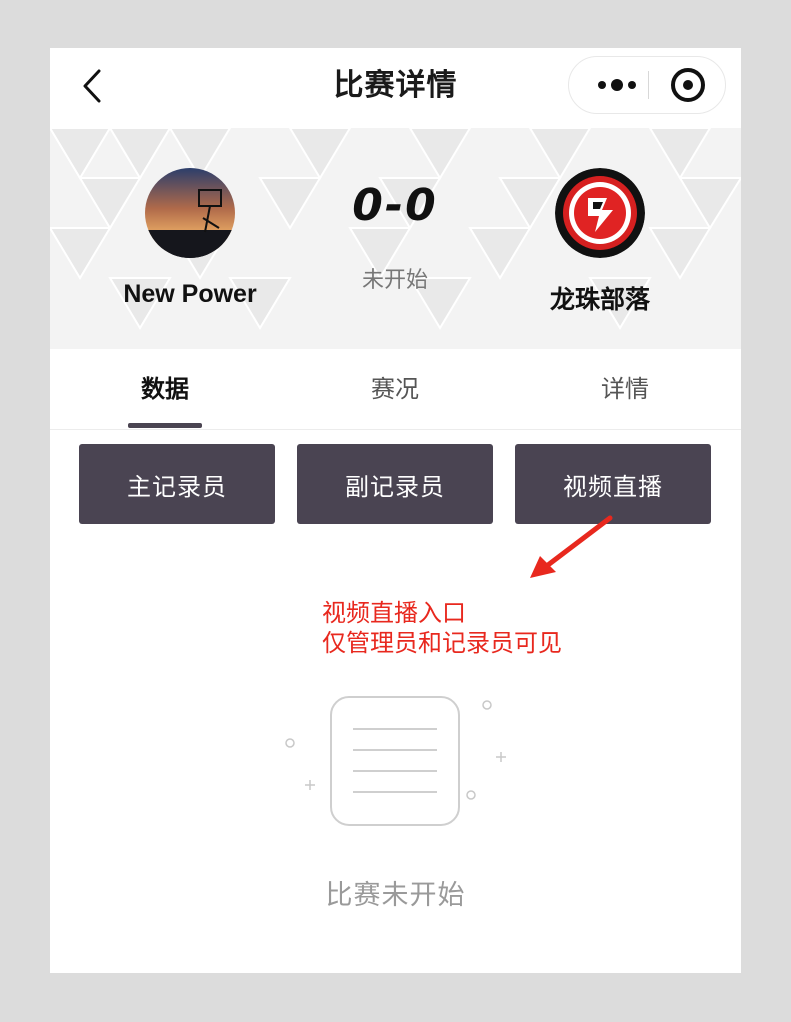  I want to click on match-status: 未开始, so click(394, 280).